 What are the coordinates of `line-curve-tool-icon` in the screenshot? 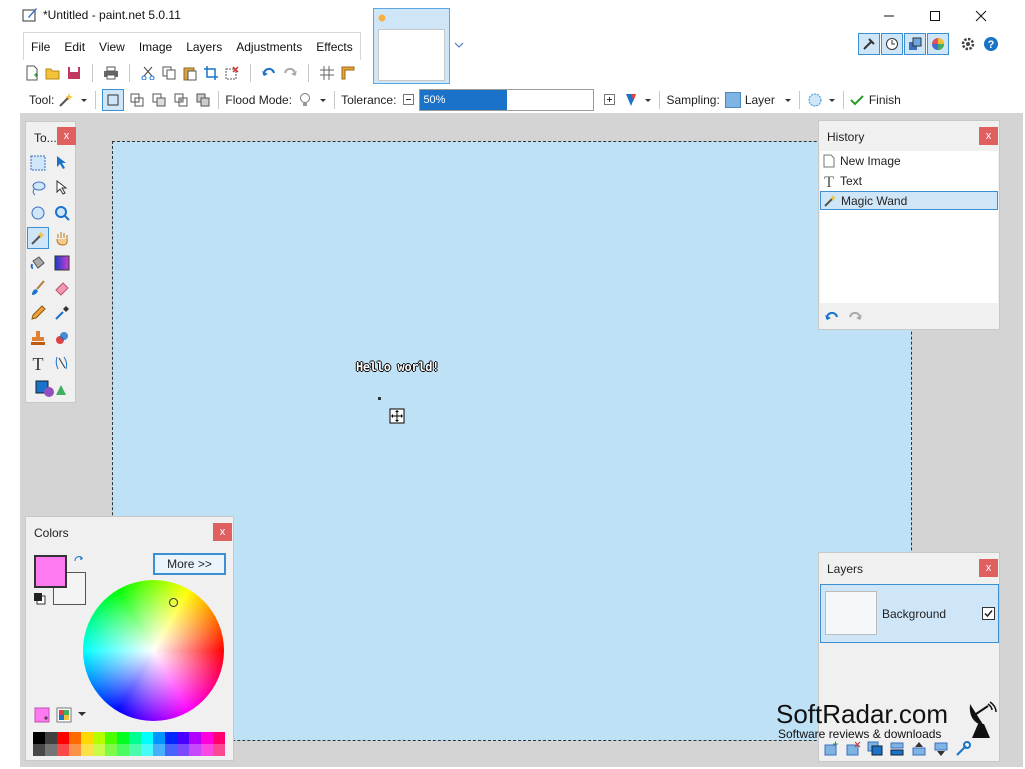 It's located at (62, 363).